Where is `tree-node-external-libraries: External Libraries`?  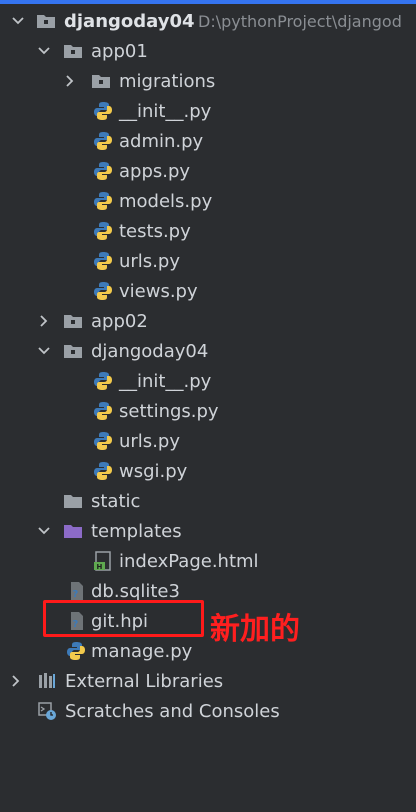
tree-node-external-libraries: External Libraries is located at coordinates (208, 681).